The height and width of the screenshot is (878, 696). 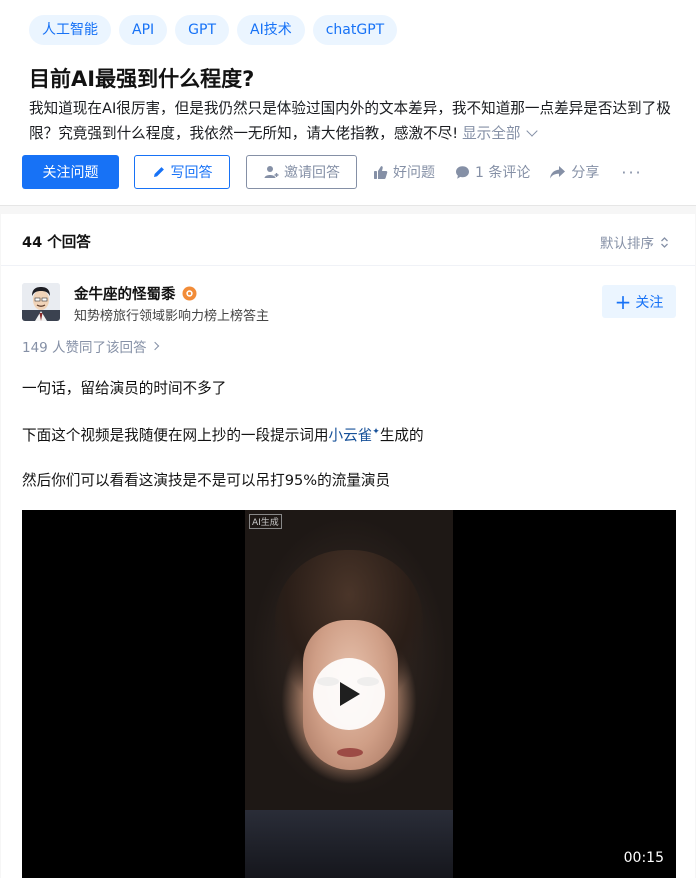 What do you see at coordinates (414, 173) in the screenshot?
I see `good-question-label: 好问题` at bounding box center [414, 173].